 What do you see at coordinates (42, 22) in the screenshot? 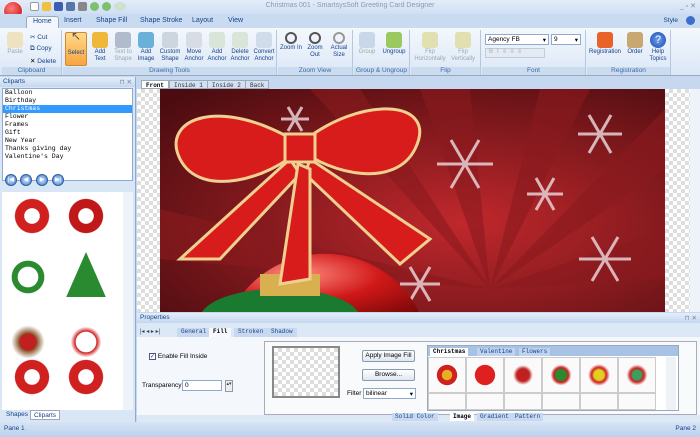
I see `tab-home: Home` at bounding box center [42, 22].